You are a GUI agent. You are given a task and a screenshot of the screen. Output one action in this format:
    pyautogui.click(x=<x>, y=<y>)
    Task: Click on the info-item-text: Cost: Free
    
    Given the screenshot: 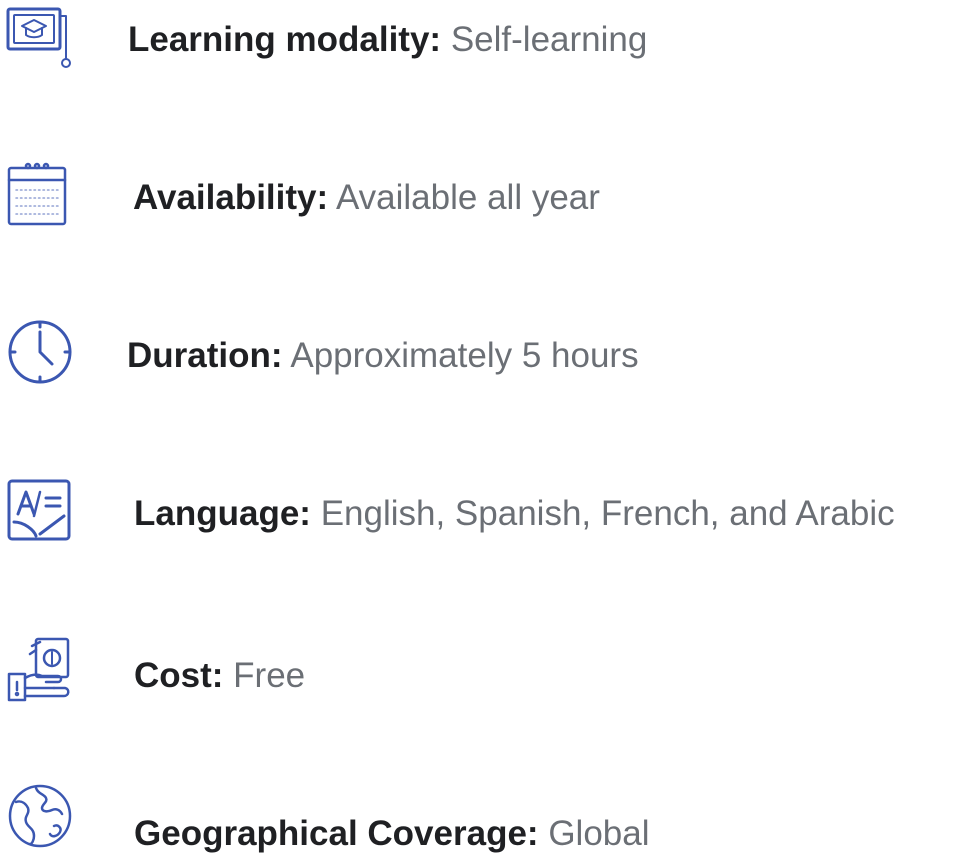 What is the action you would take?
    pyautogui.click(x=219, y=675)
    